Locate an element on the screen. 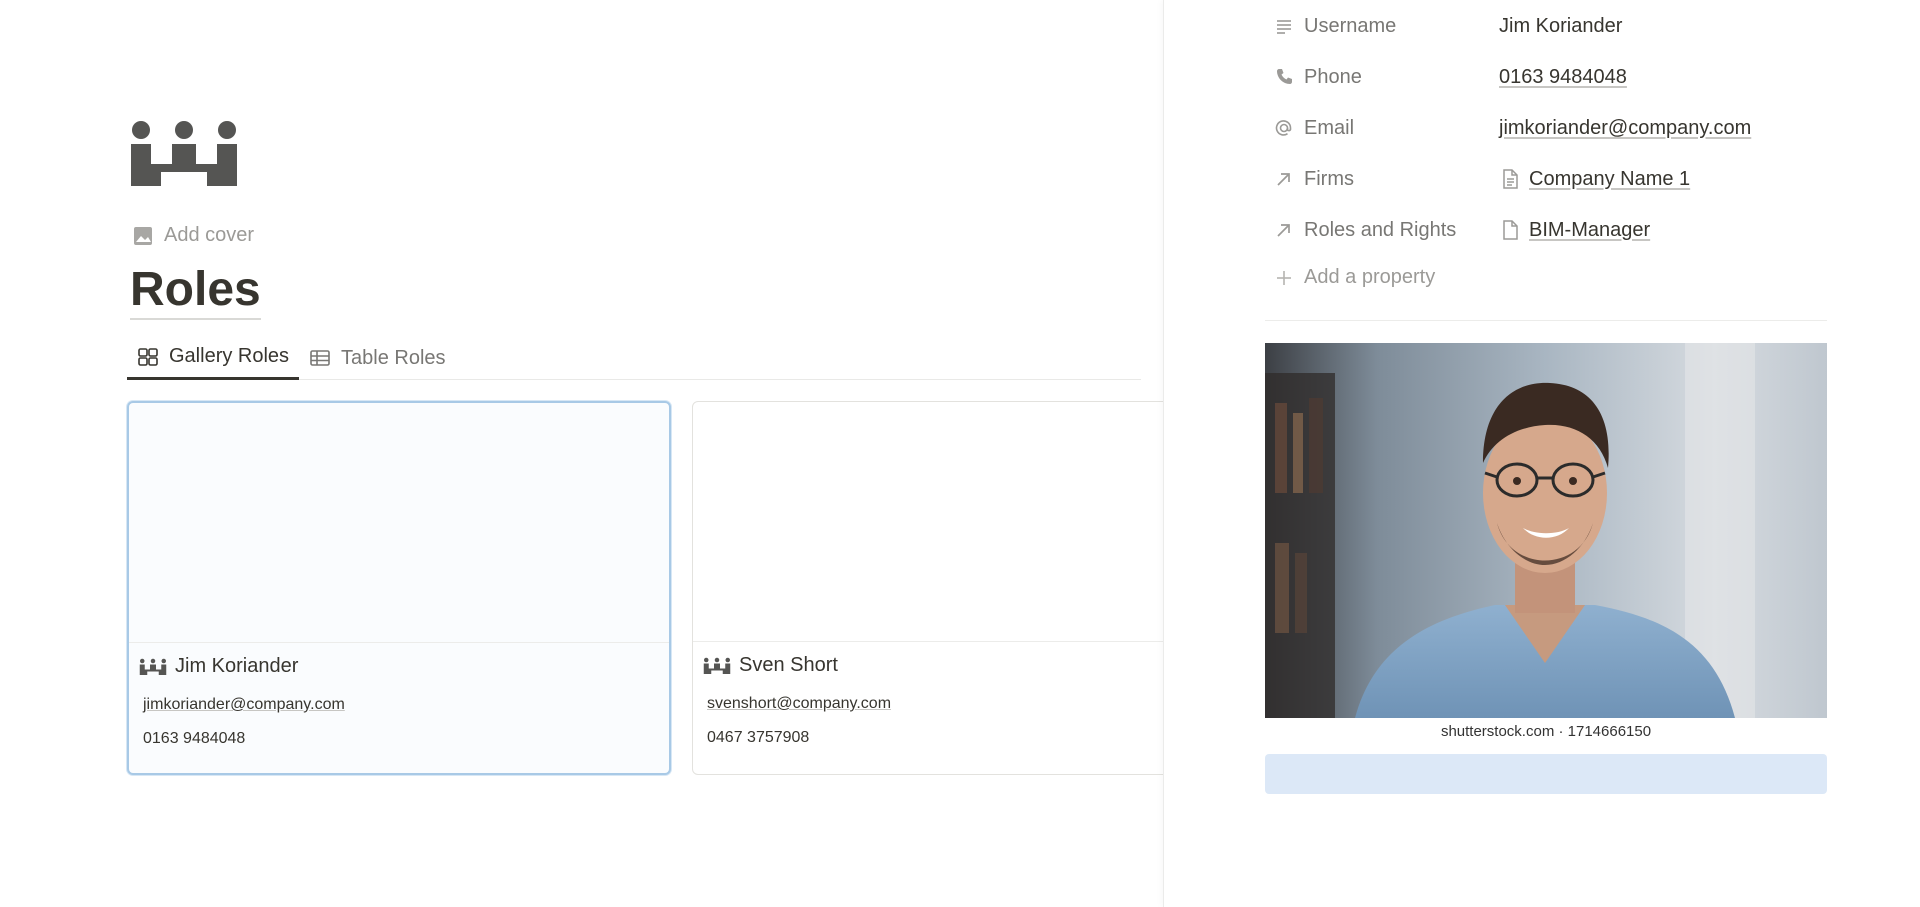  plus-icon is located at coordinates (1284, 277).